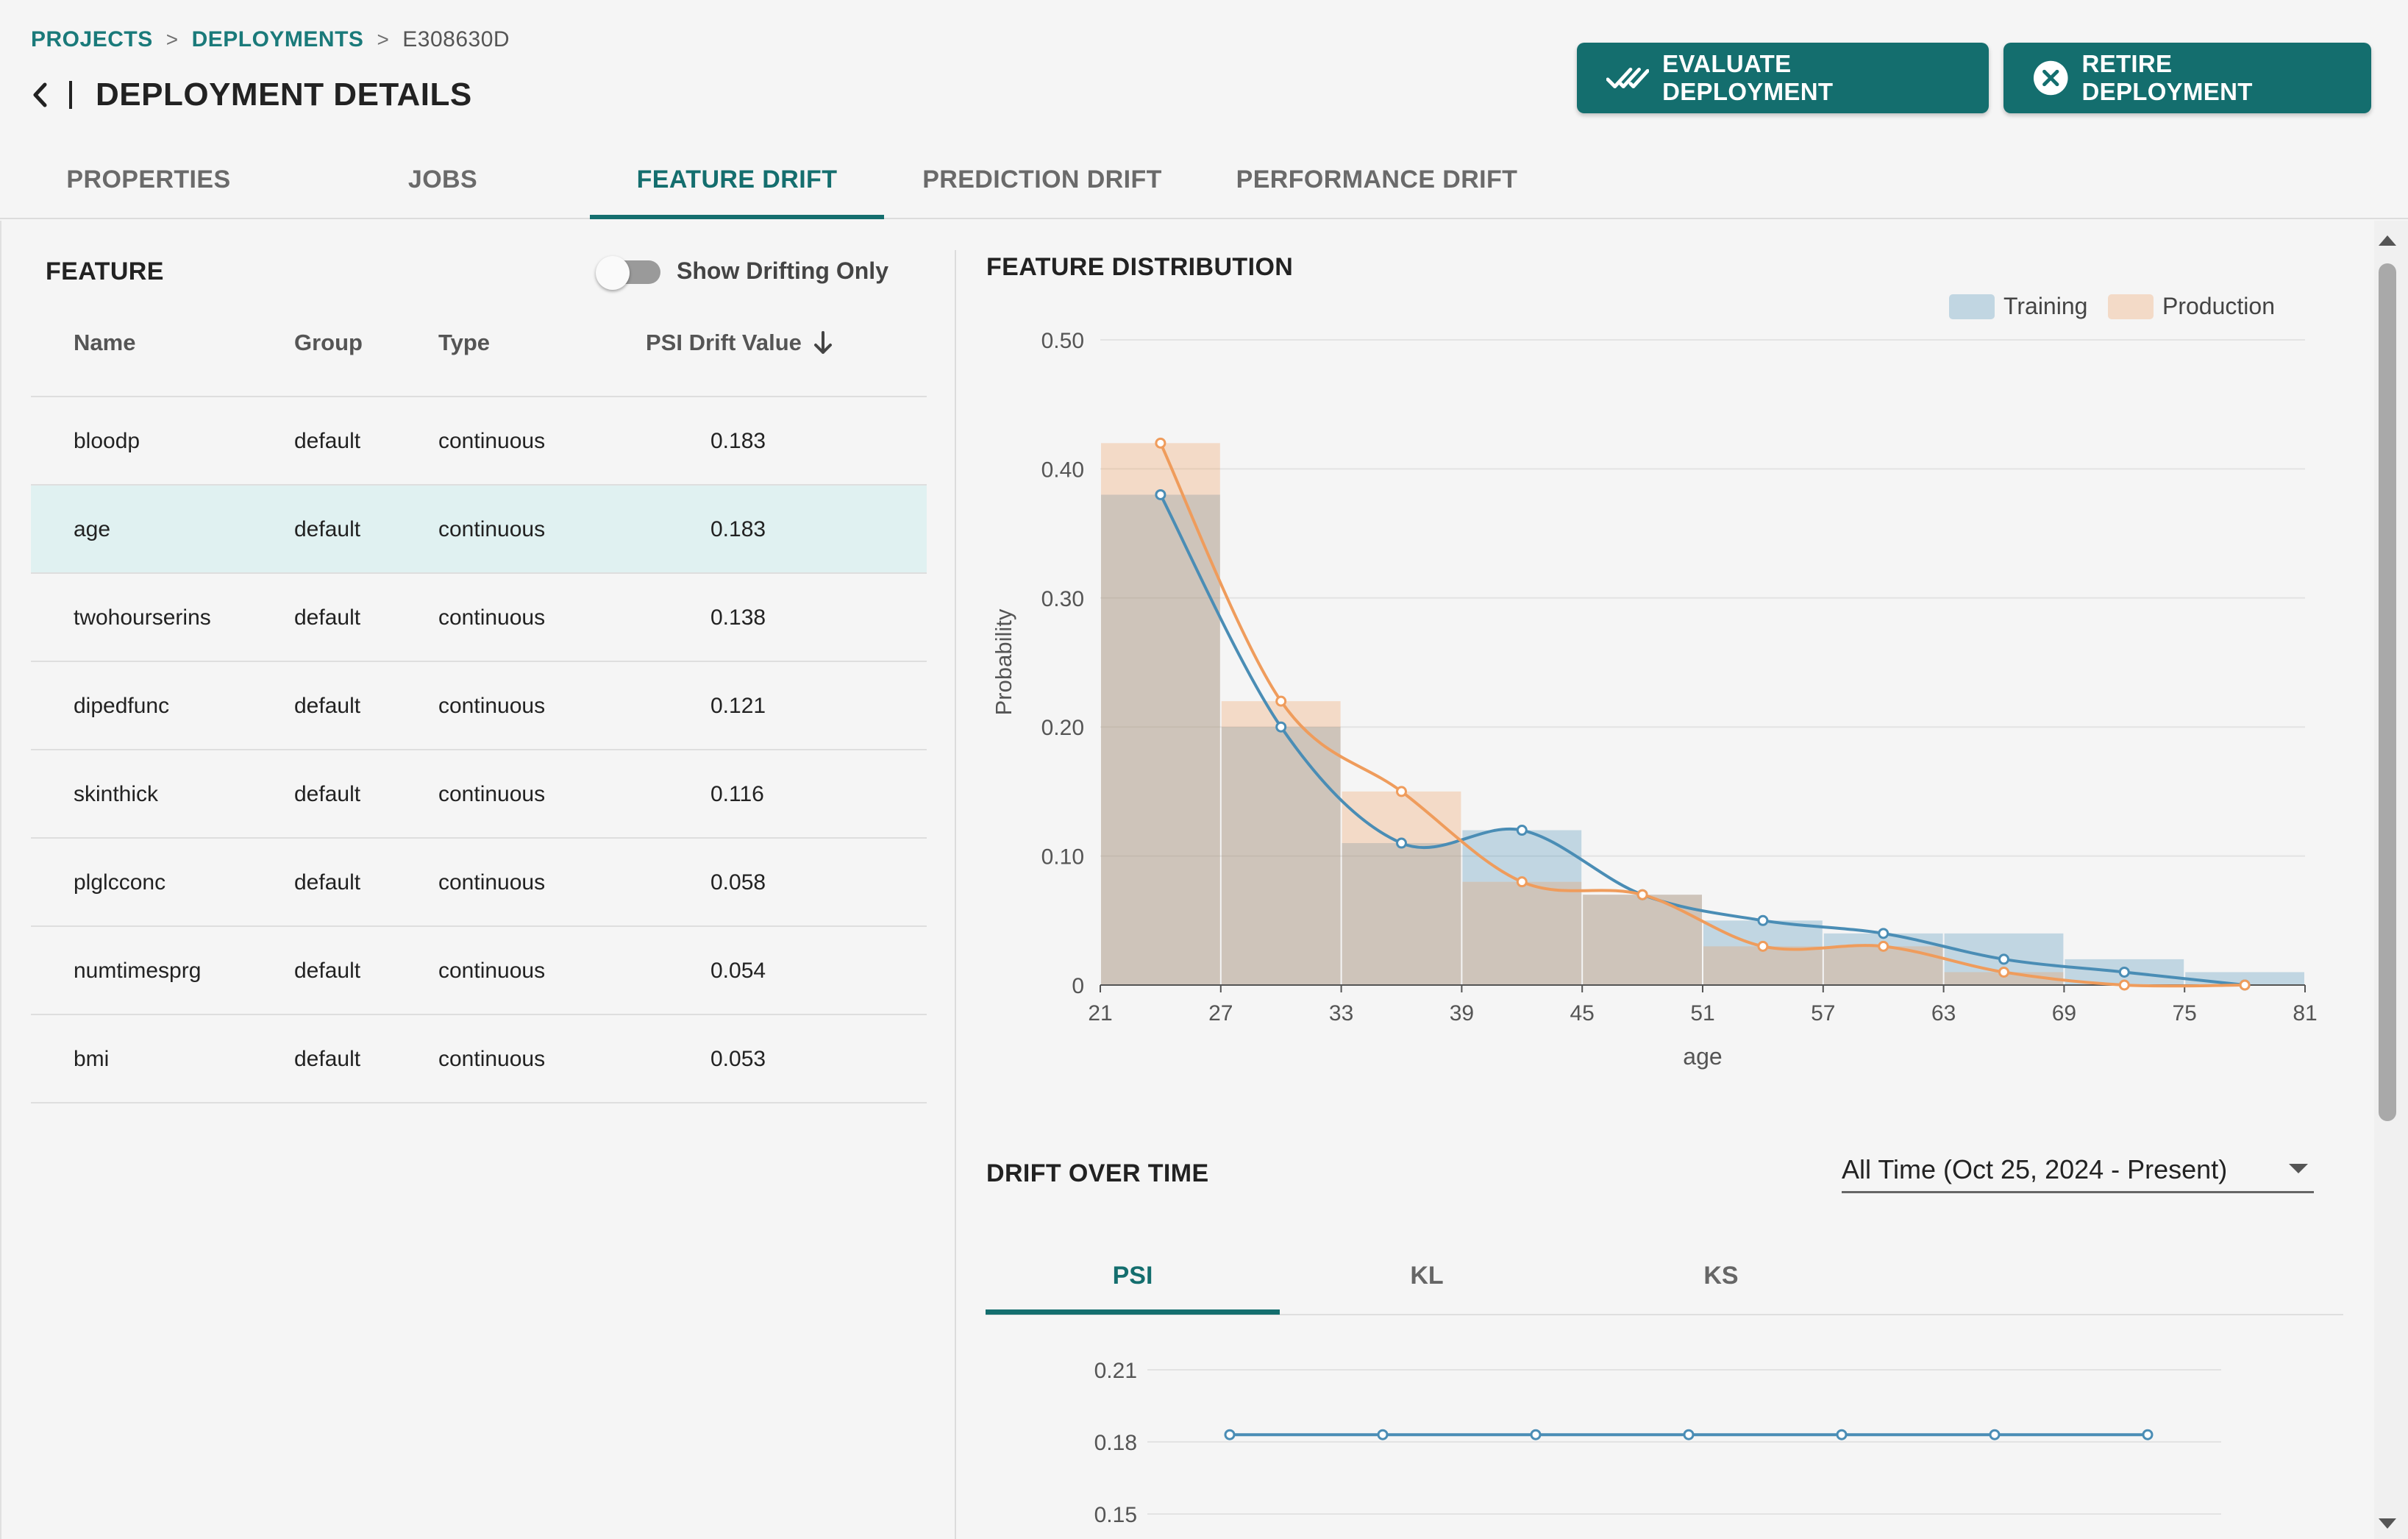  I want to click on breadcrumb: PROJECTS > DEPLOYMENTS > E308630D, so click(270, 39).